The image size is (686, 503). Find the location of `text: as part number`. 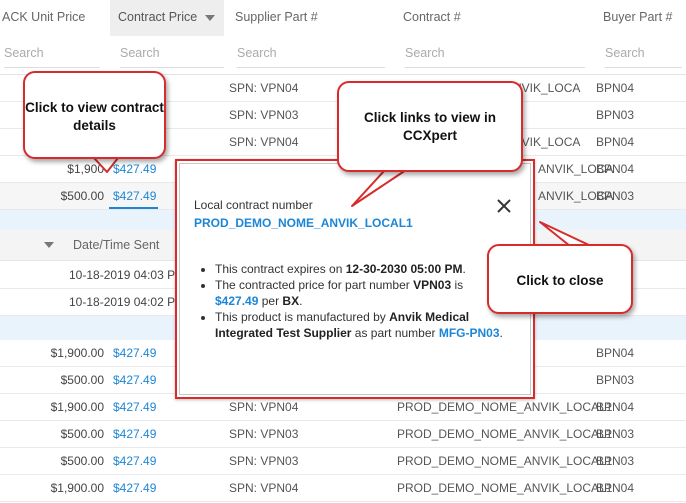

text: as part number is located at coordinates (395, 333).